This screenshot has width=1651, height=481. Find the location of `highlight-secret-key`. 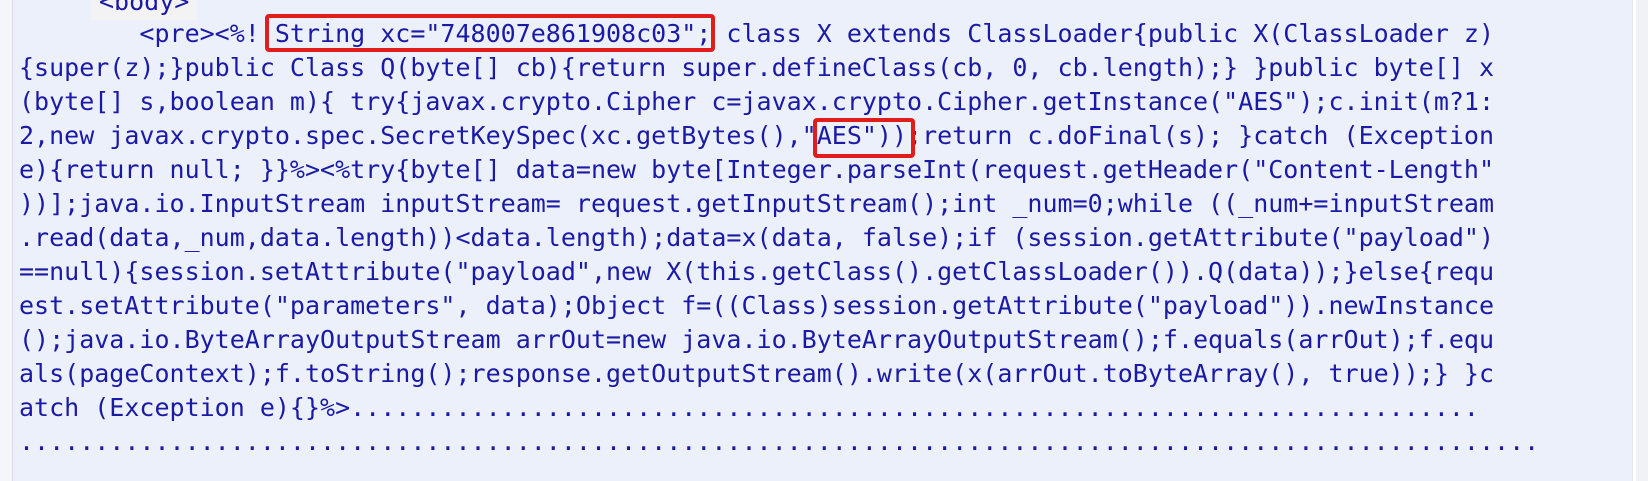

highlight-secret-key is located at coordinates (490, 33).